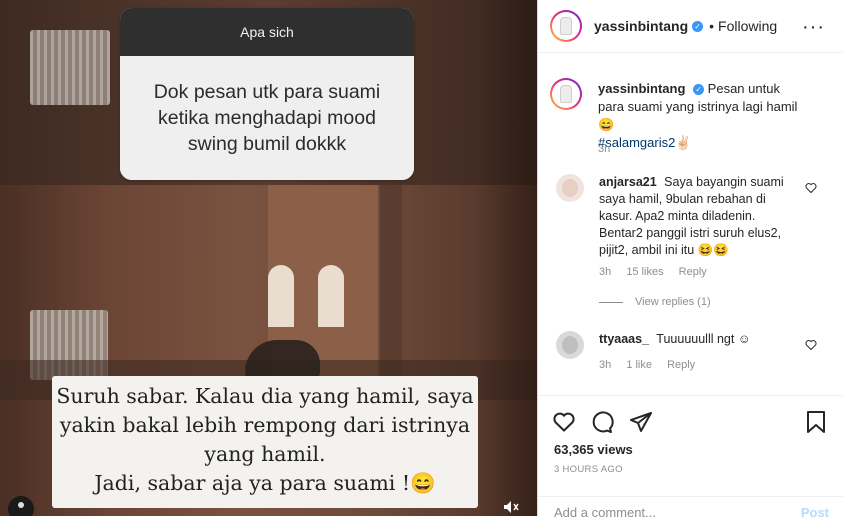  I want to click on speaker-muted-icon, so click(511, 507).